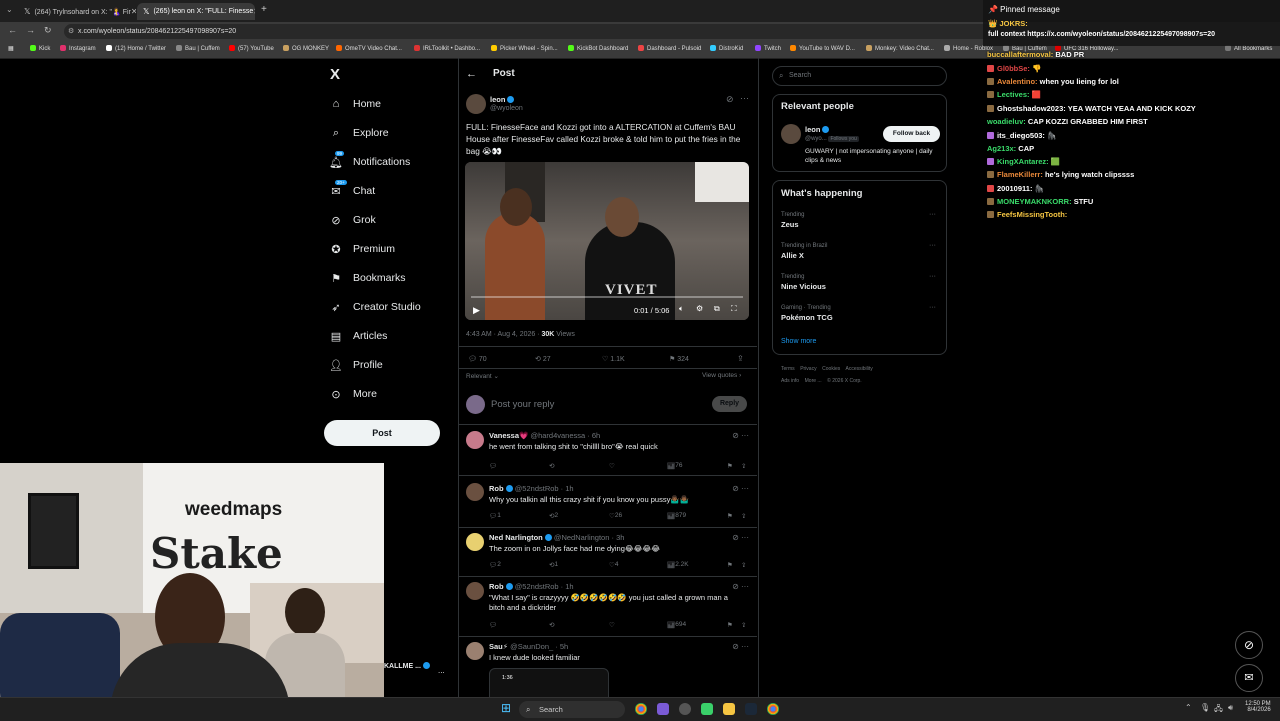  What do you see at coordinates (553, 565) in the screenshot?
I see `reply-repost-icon: ⟲ 1` at bounding box center [553, 565].